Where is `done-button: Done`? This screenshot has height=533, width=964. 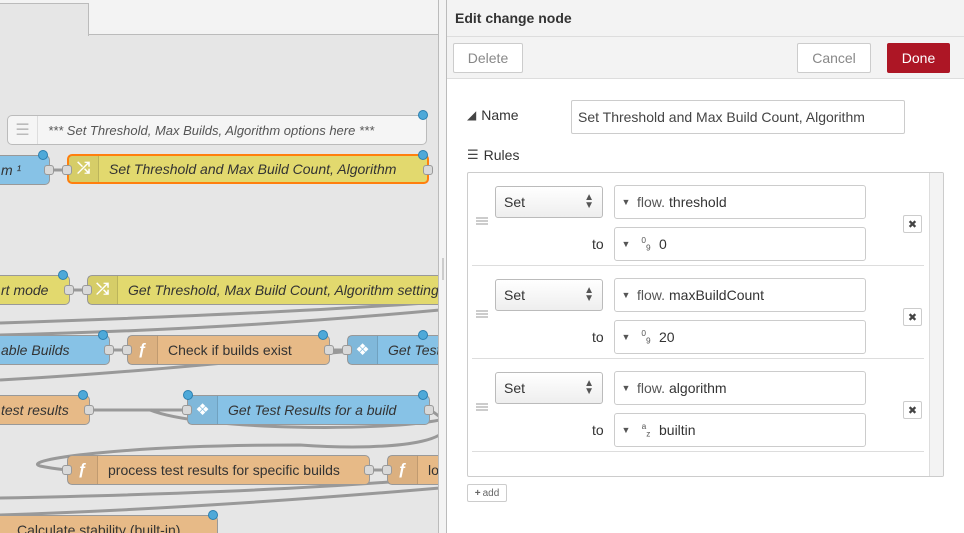 done-button: Done is located at coordinates (918, 58).